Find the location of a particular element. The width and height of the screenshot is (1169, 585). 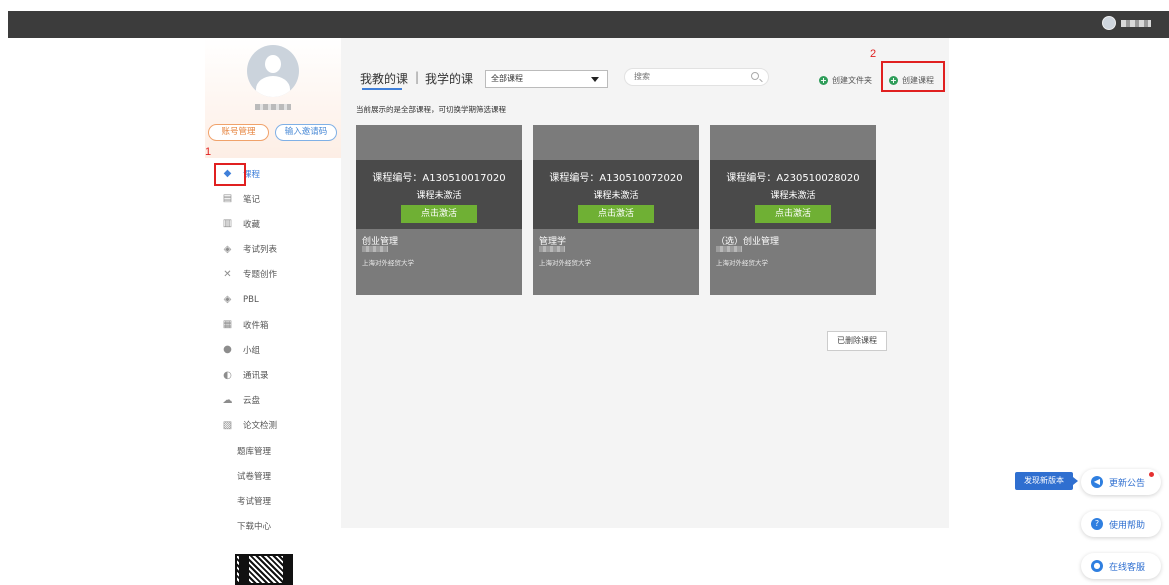

sidebar-item-exam-list: ◈ 考试列表 is located at coordinates (277, 249).